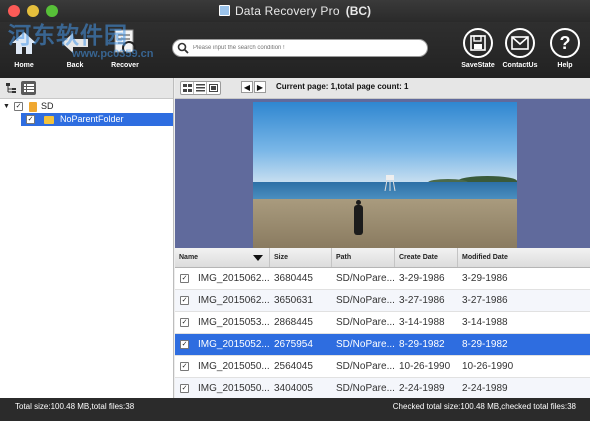 The width and height of the screenshot is (590, 421). I want to click on preview-view-icon, so click(213, 88).